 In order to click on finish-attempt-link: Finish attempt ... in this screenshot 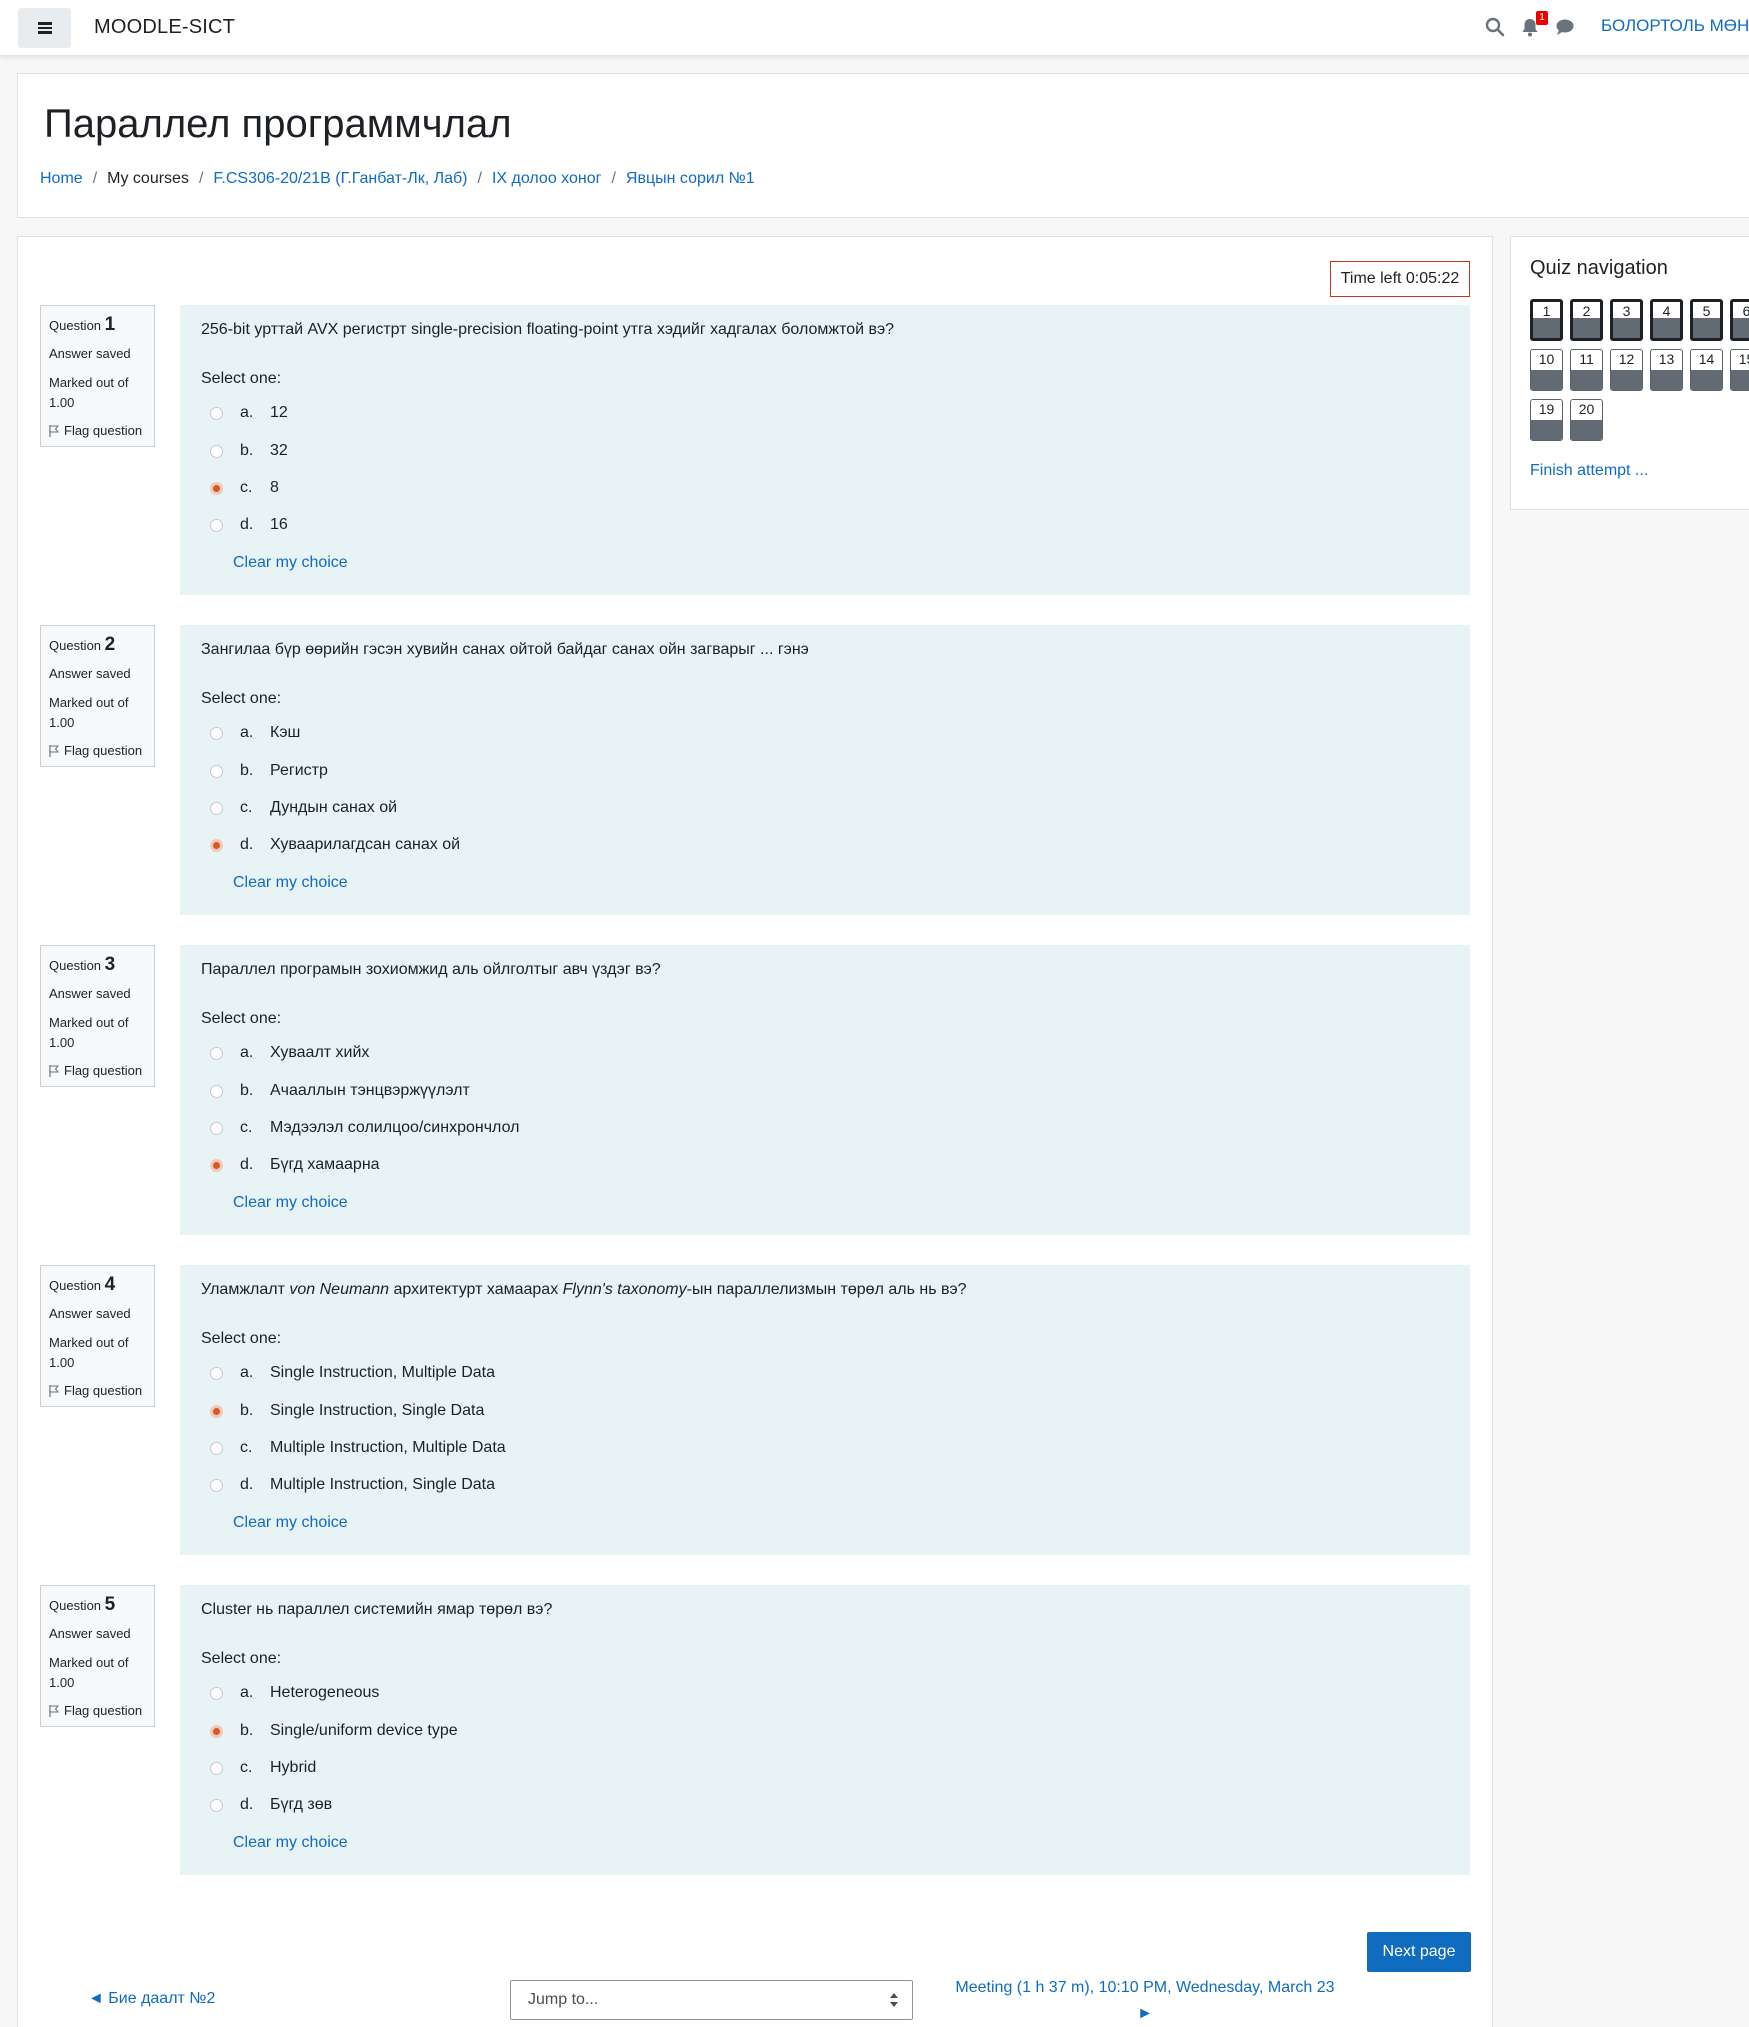, I will do `click(1589, 471)`.